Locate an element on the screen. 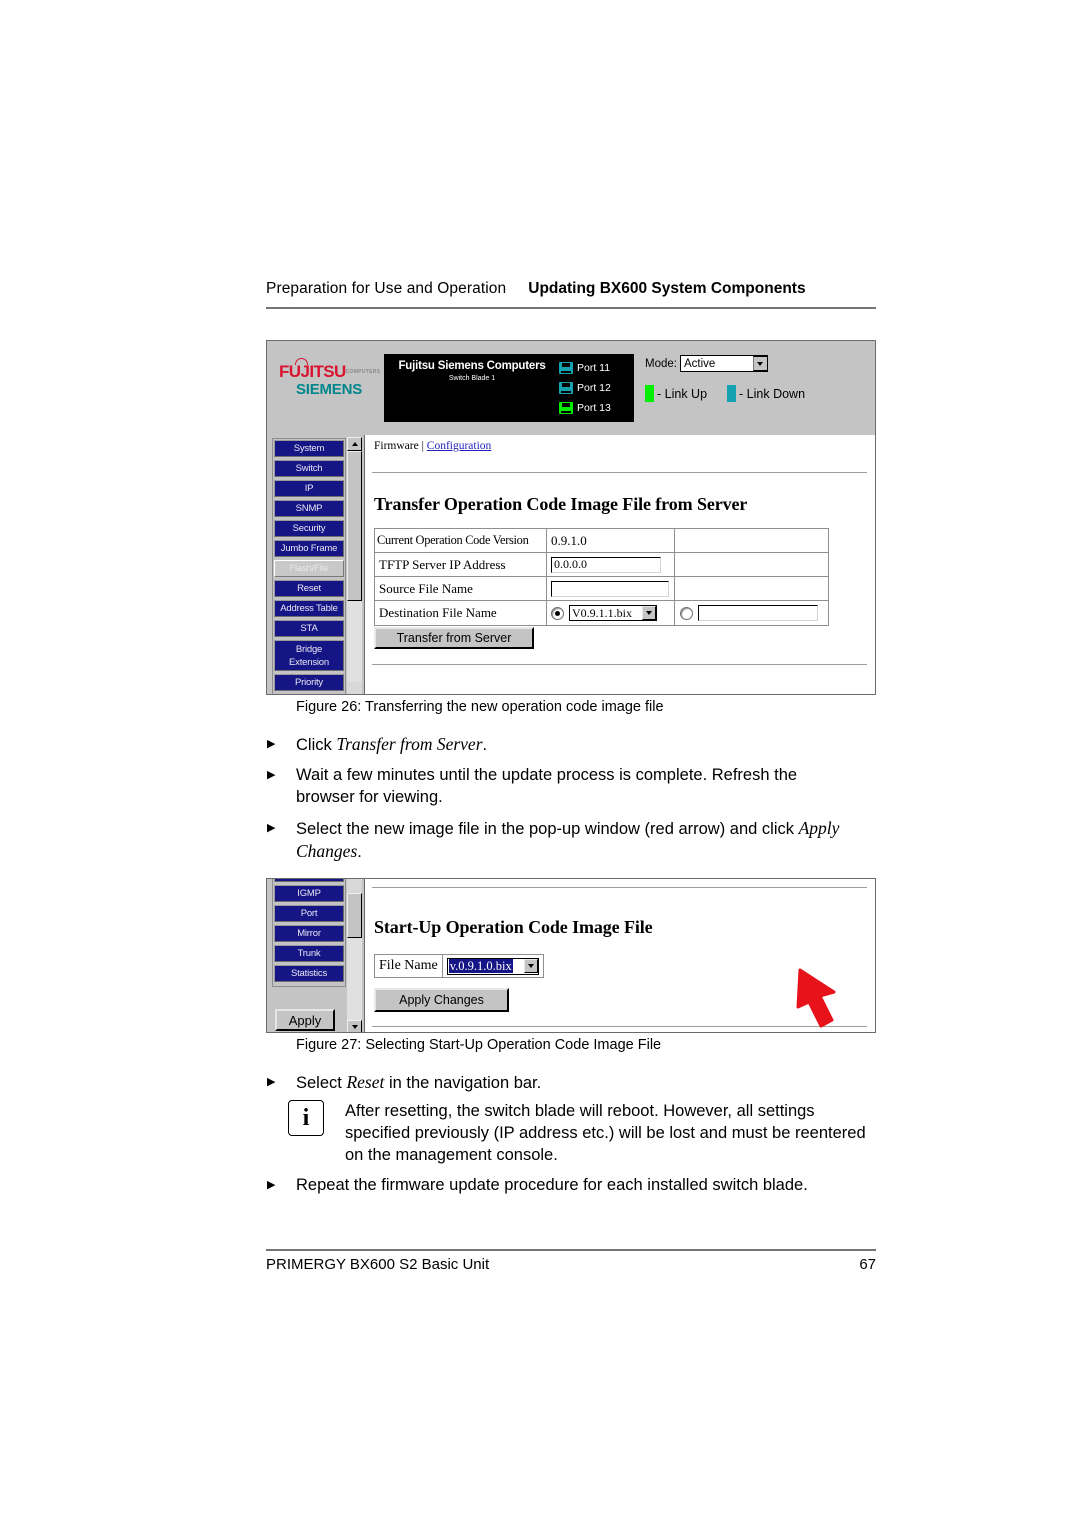 The image size is (1080, 1528). file-name-select: v.0.9.1.0.bix is located at coordinates (492, 966).